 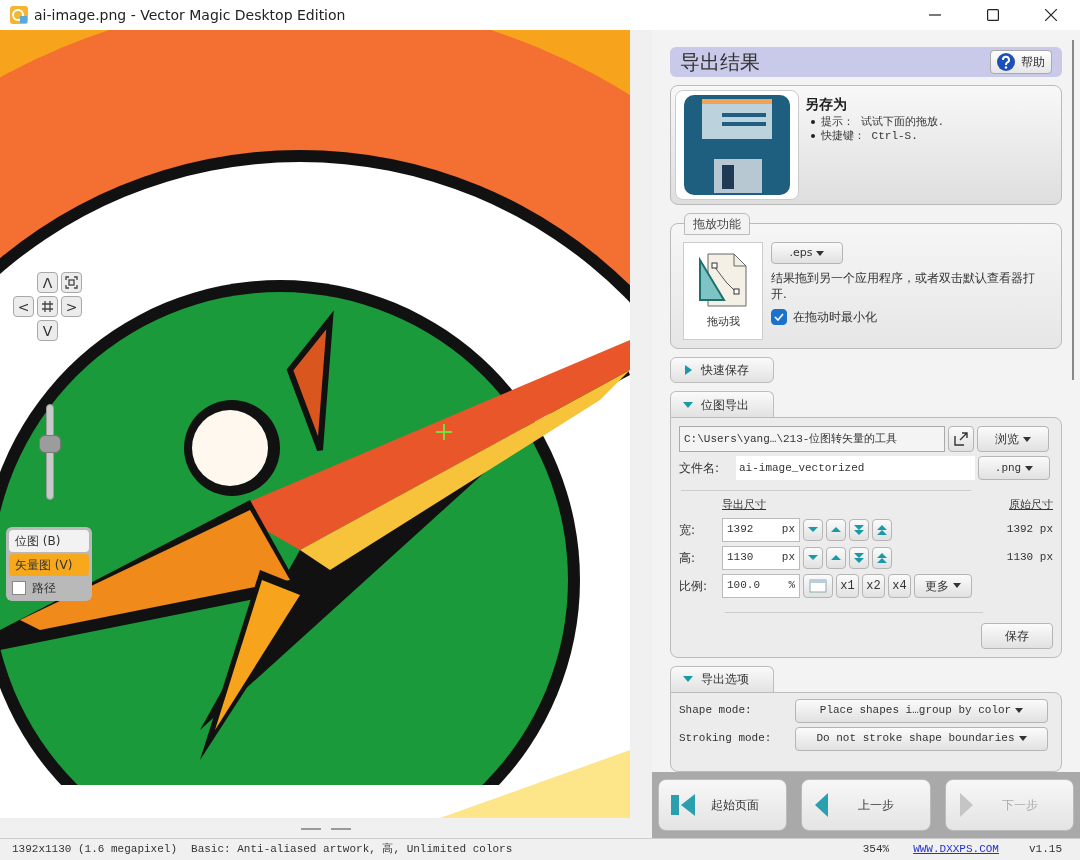 I want to click on center-button, so click(x=47, y=306).